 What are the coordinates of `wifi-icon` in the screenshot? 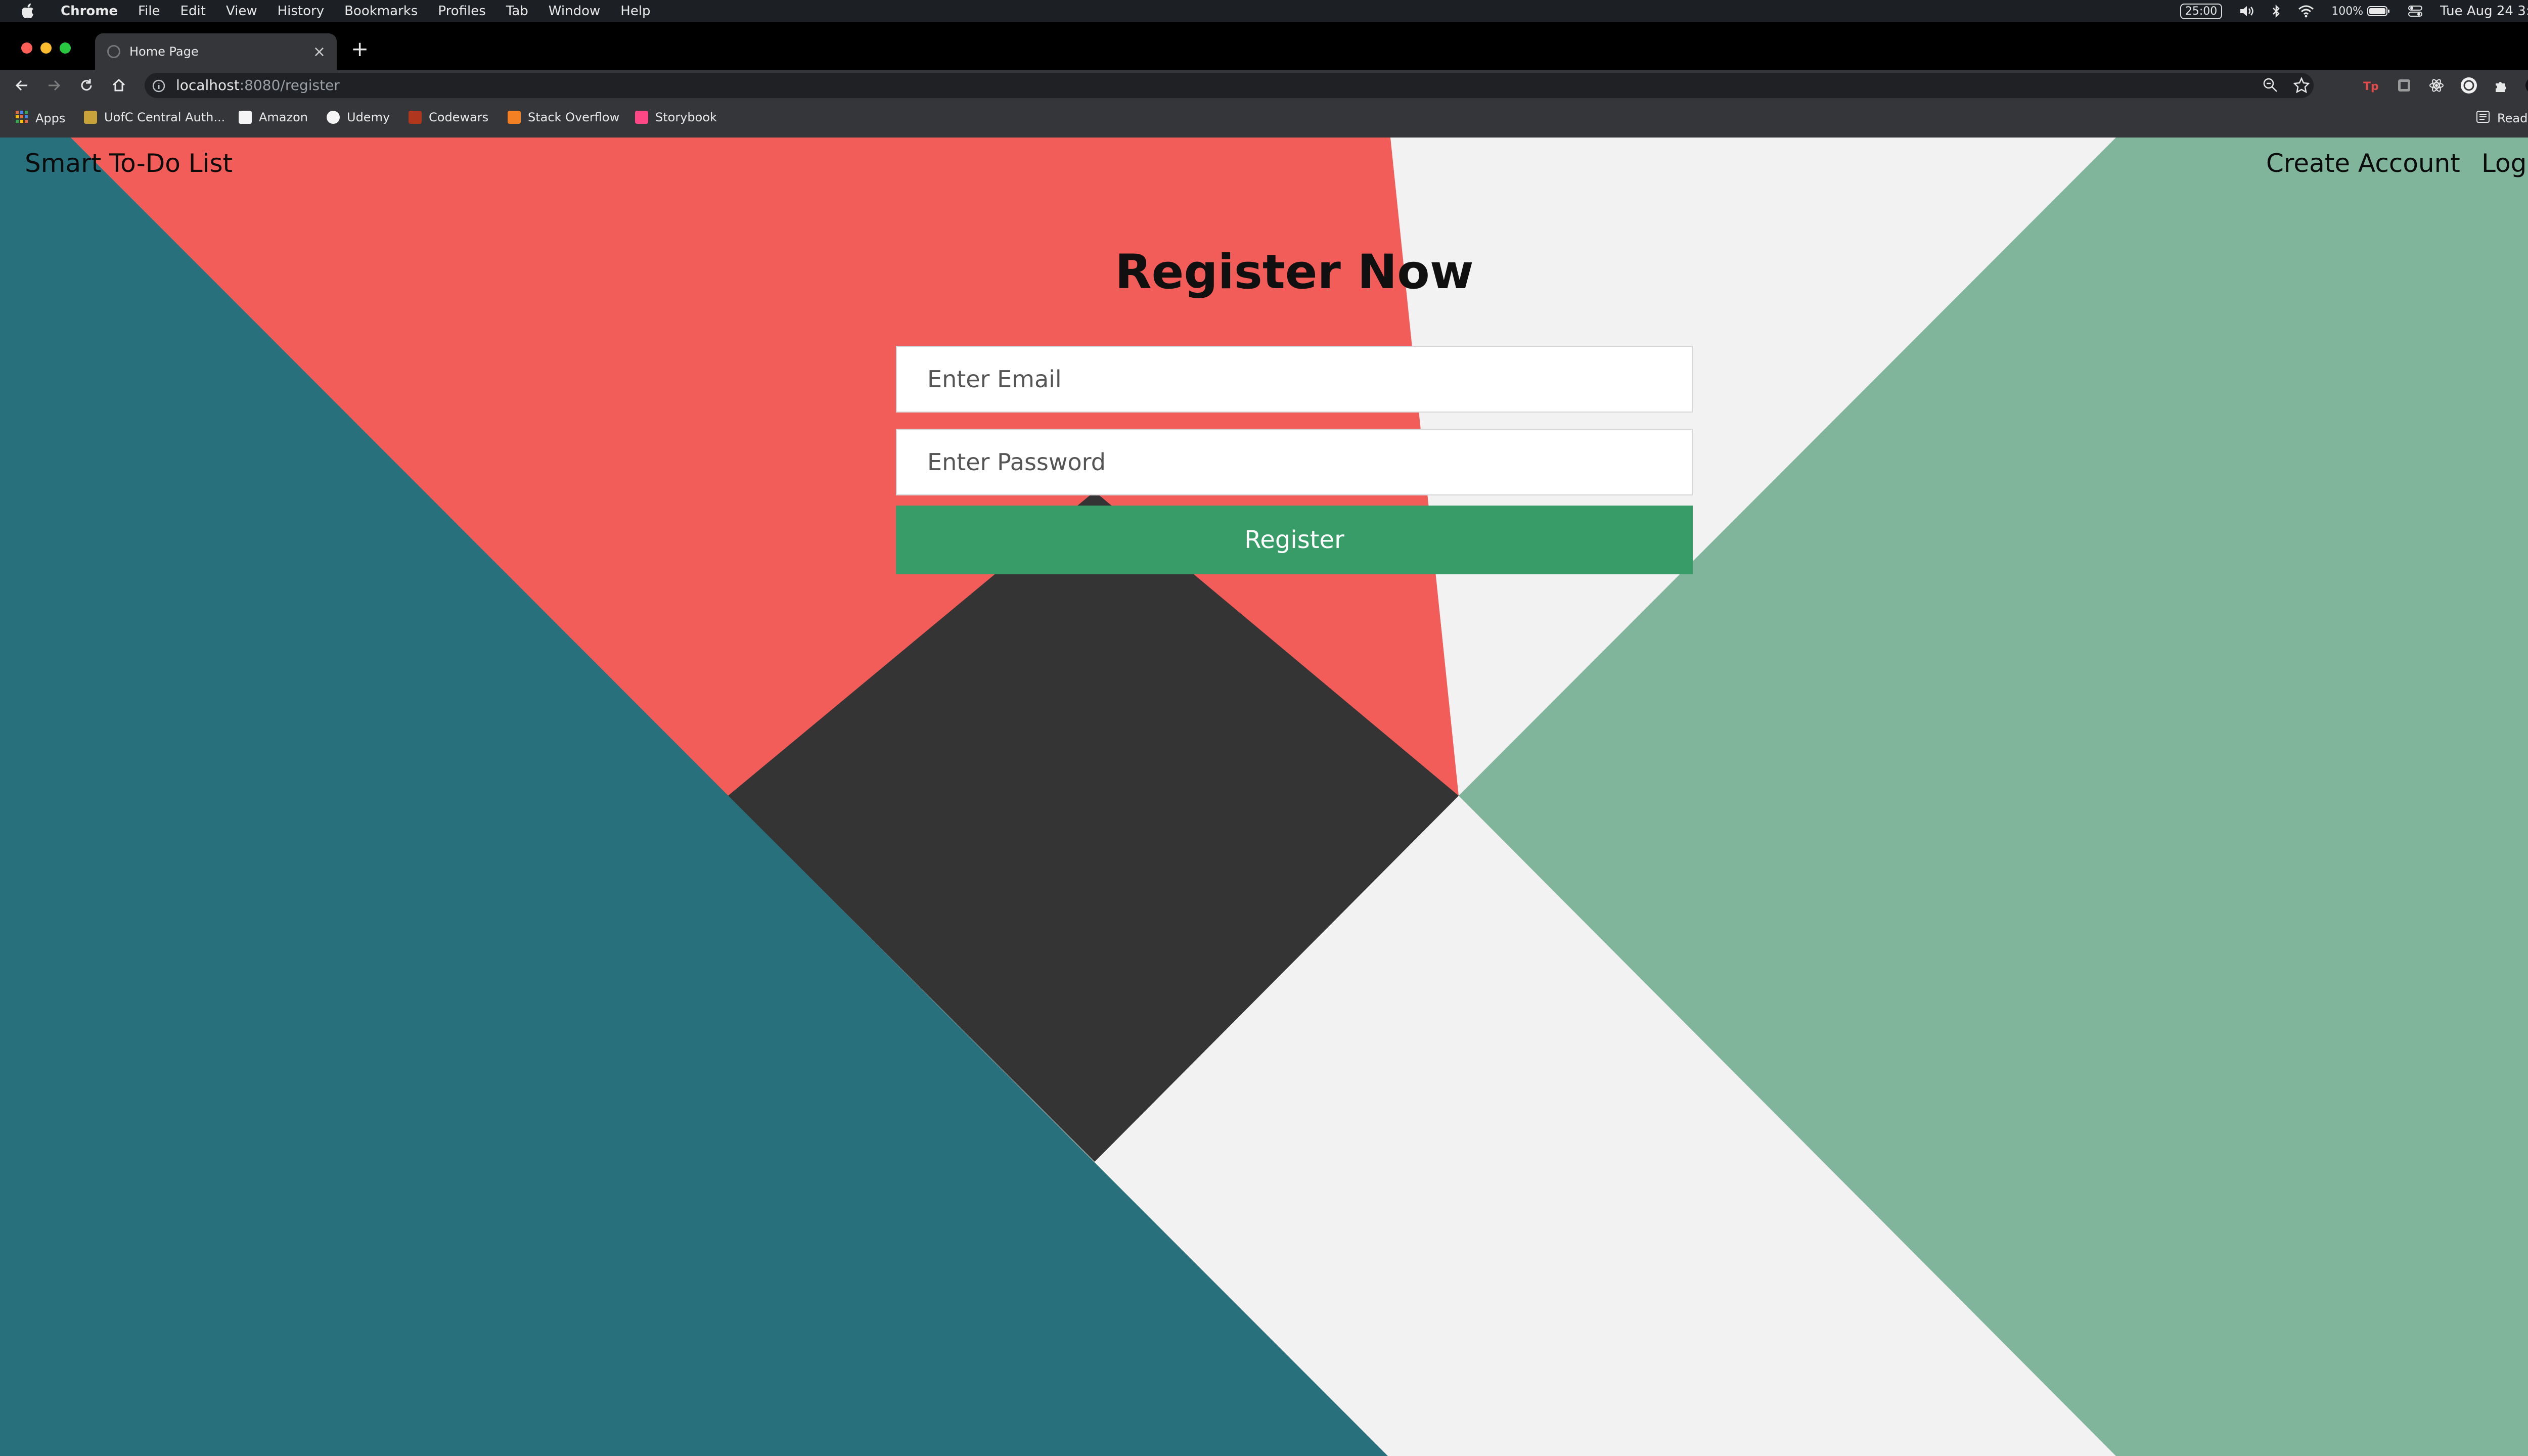 It's located at (2306, 11).